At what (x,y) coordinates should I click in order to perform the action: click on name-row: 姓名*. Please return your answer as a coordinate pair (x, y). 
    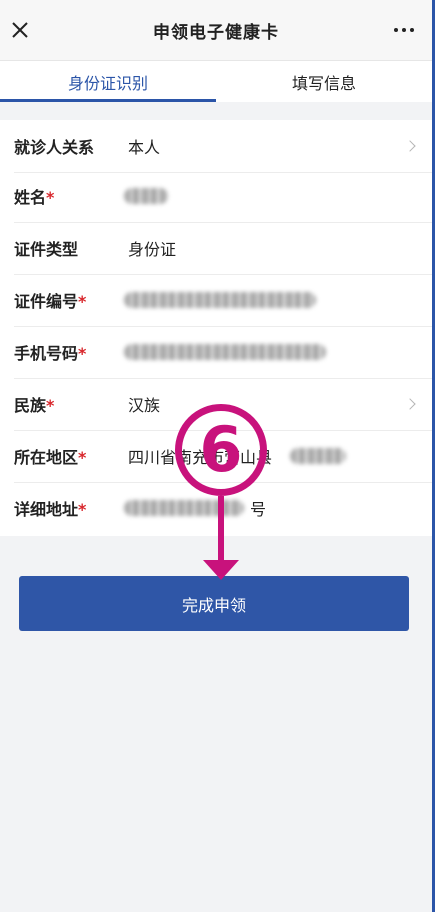
    Looking at the image, I should click on (216, 196).